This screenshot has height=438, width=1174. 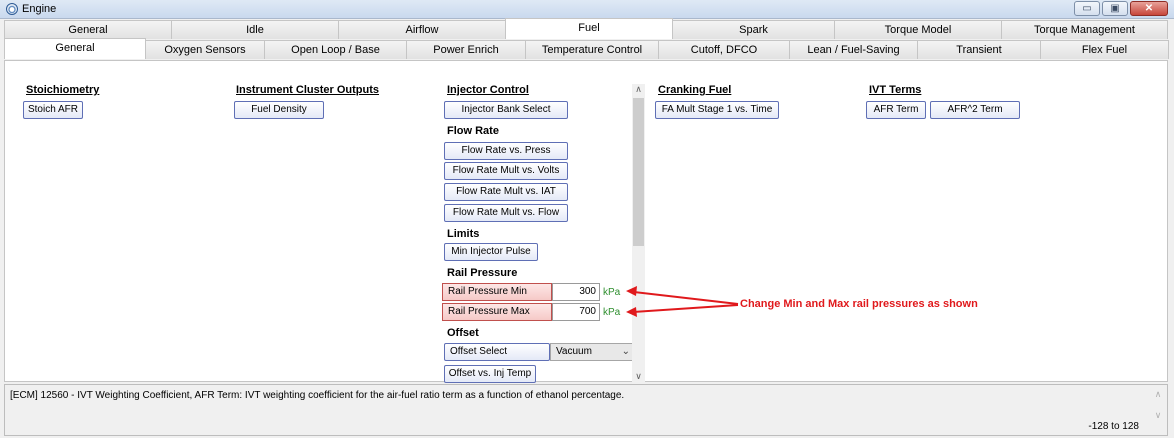 I want to click on rail-pressure-min-label: Rail Pressure Min, so click(x=497, y=292).